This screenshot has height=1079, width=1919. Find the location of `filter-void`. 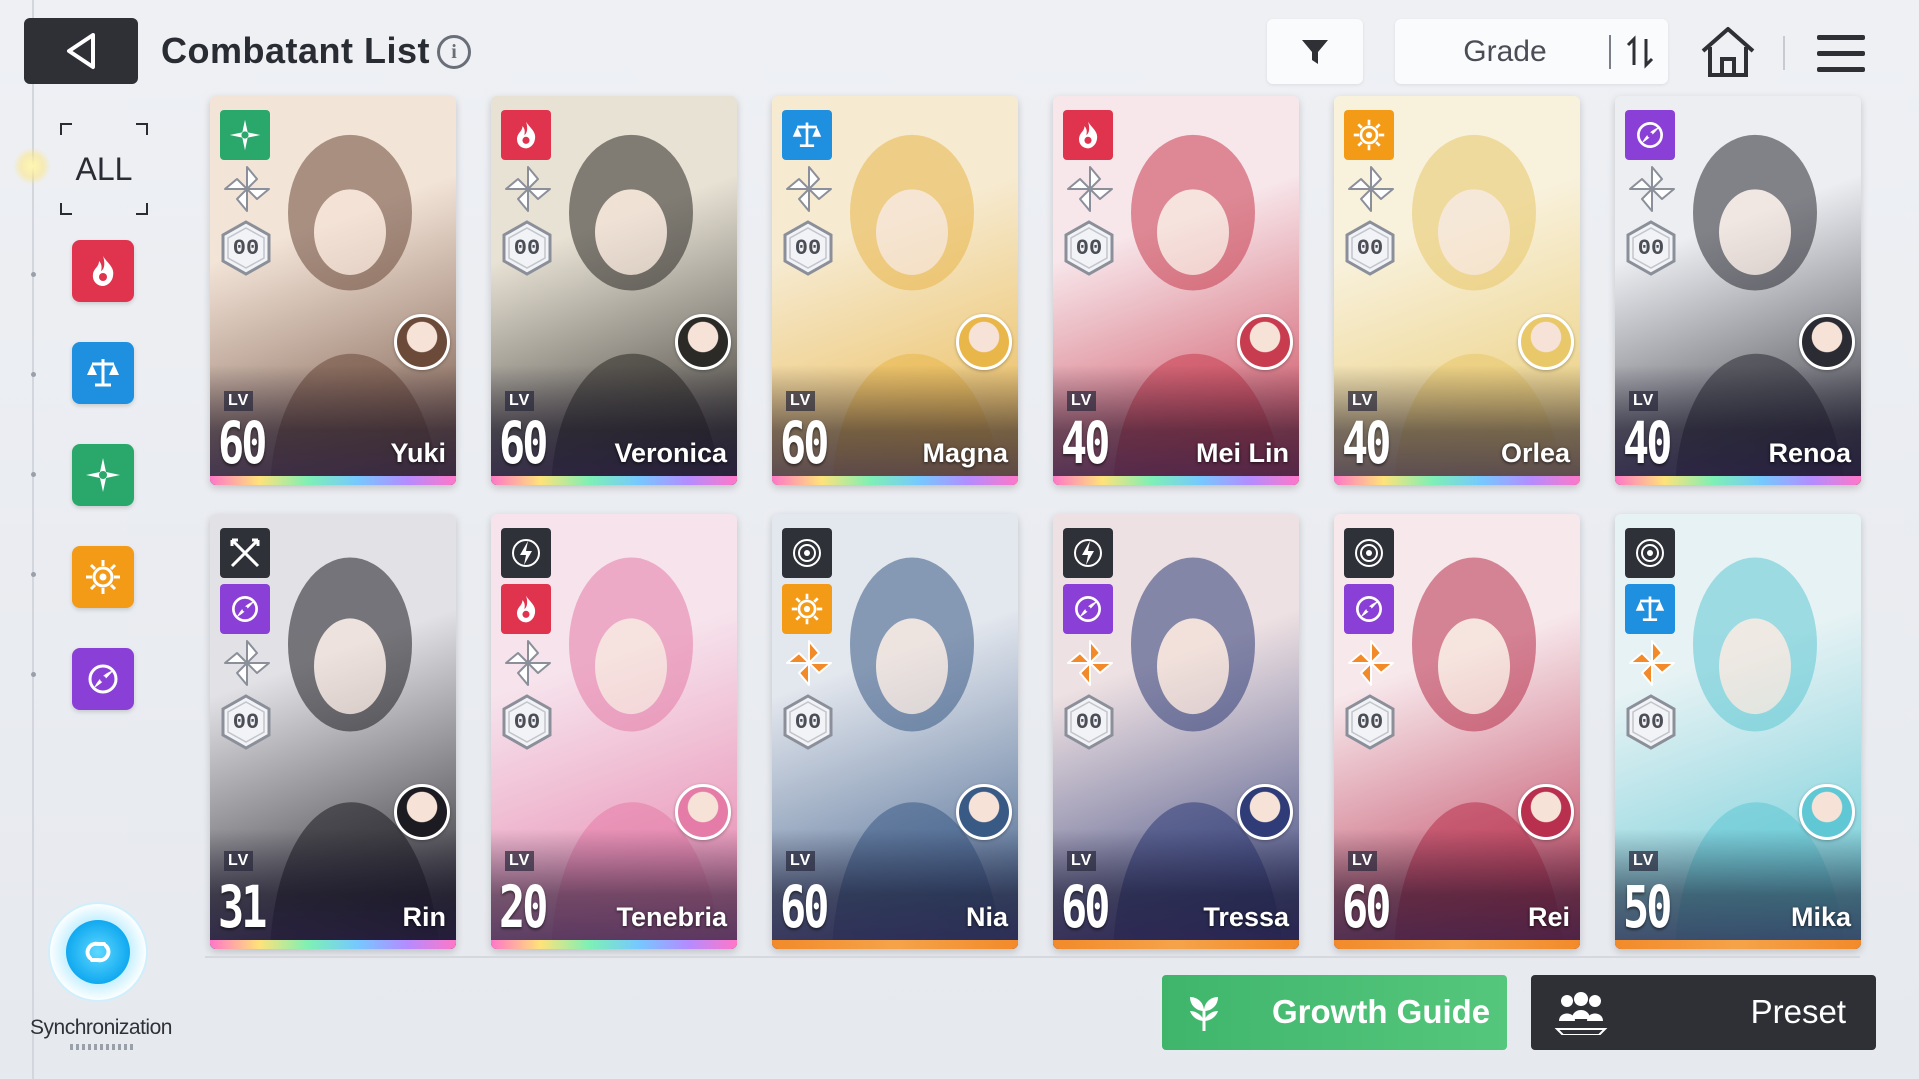

filter-void is located at coordinates (103, 679).